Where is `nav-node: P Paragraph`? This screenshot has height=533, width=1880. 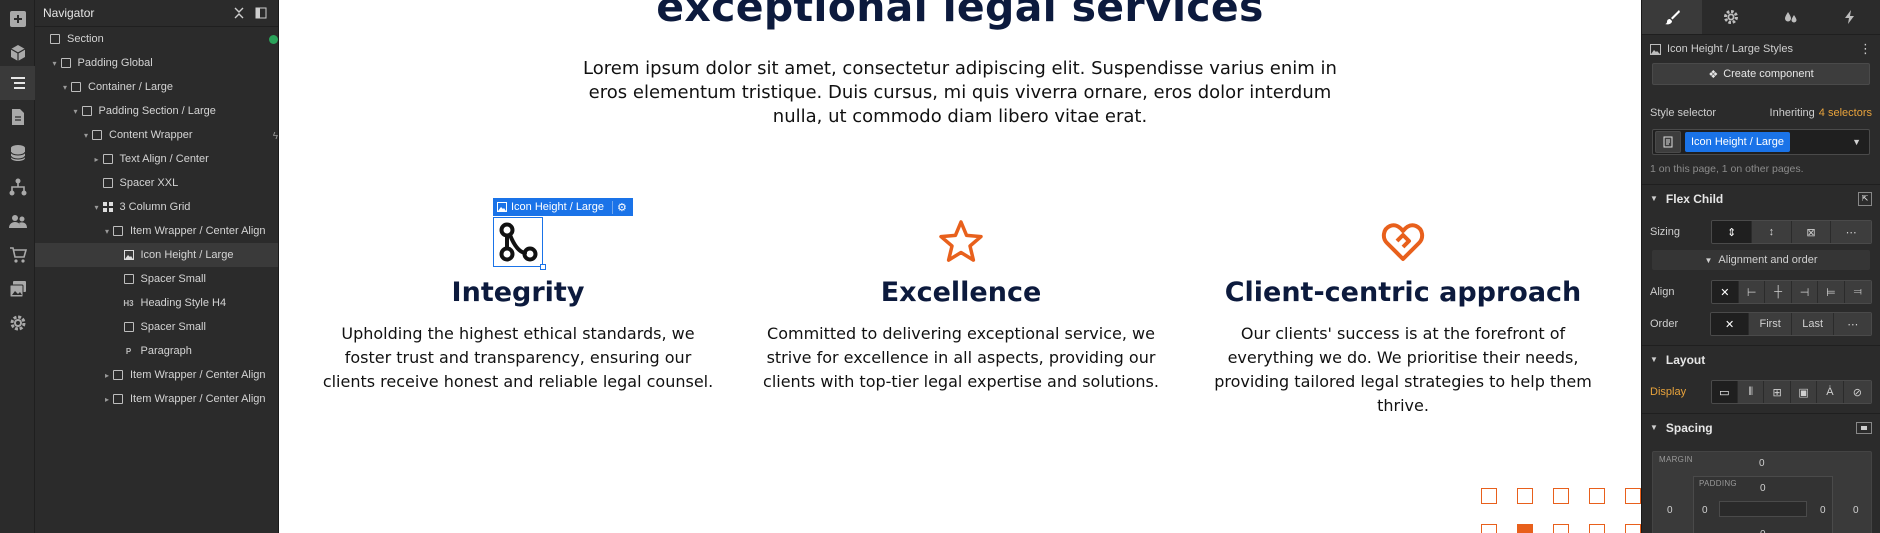 nav-node: P Paragraph is located at coordinates (156, 351).